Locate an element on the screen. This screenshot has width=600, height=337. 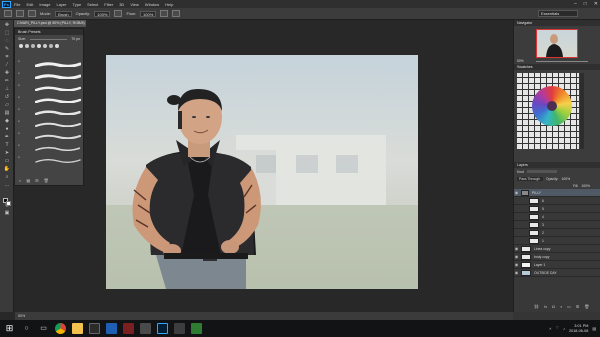
menu-view: View is located at coordinates (134, 4).